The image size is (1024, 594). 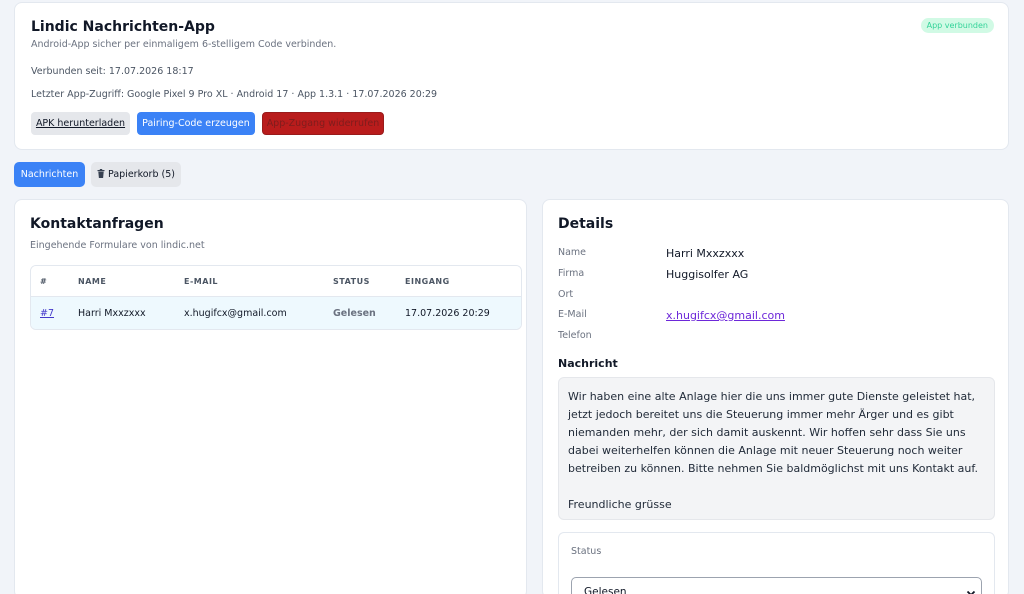 What do you see at coordinates (725, 315) in the screenshot?
I see `detail-value-email-link: x.hugifcx@gmail.com` at bounding box center [725, 315].